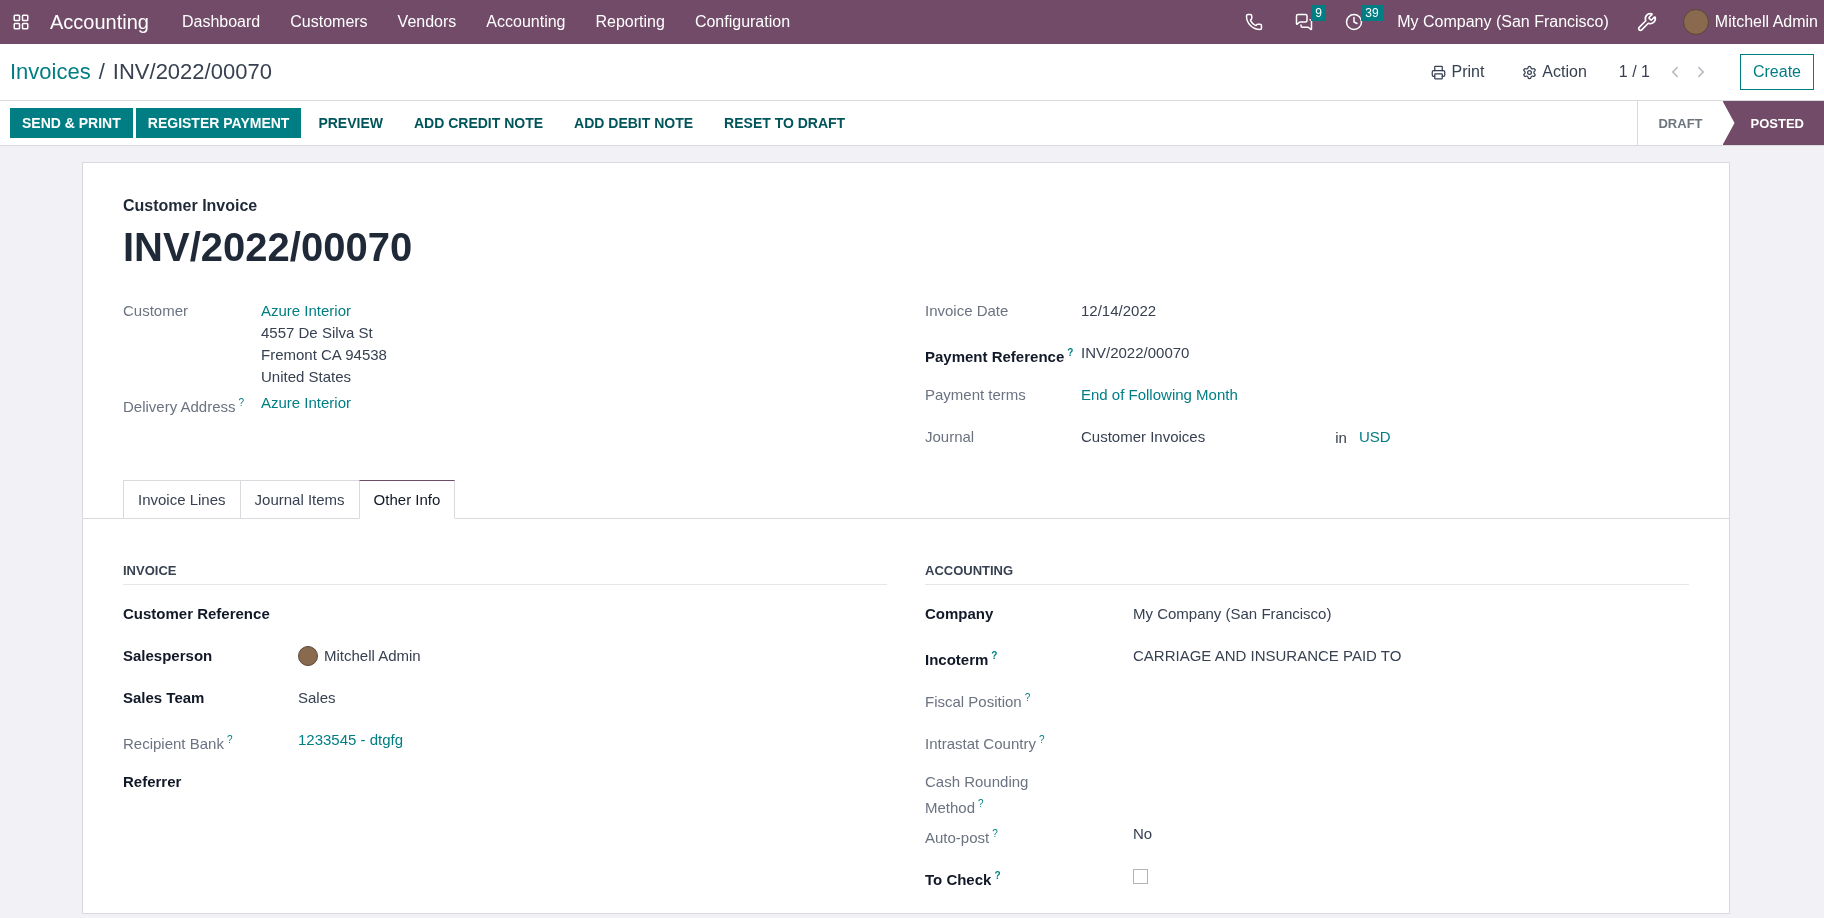 The height and width of the screenshot is (918, 1824). I want to click on field-link: 1233545 - dtgfg, so click(592, 740).